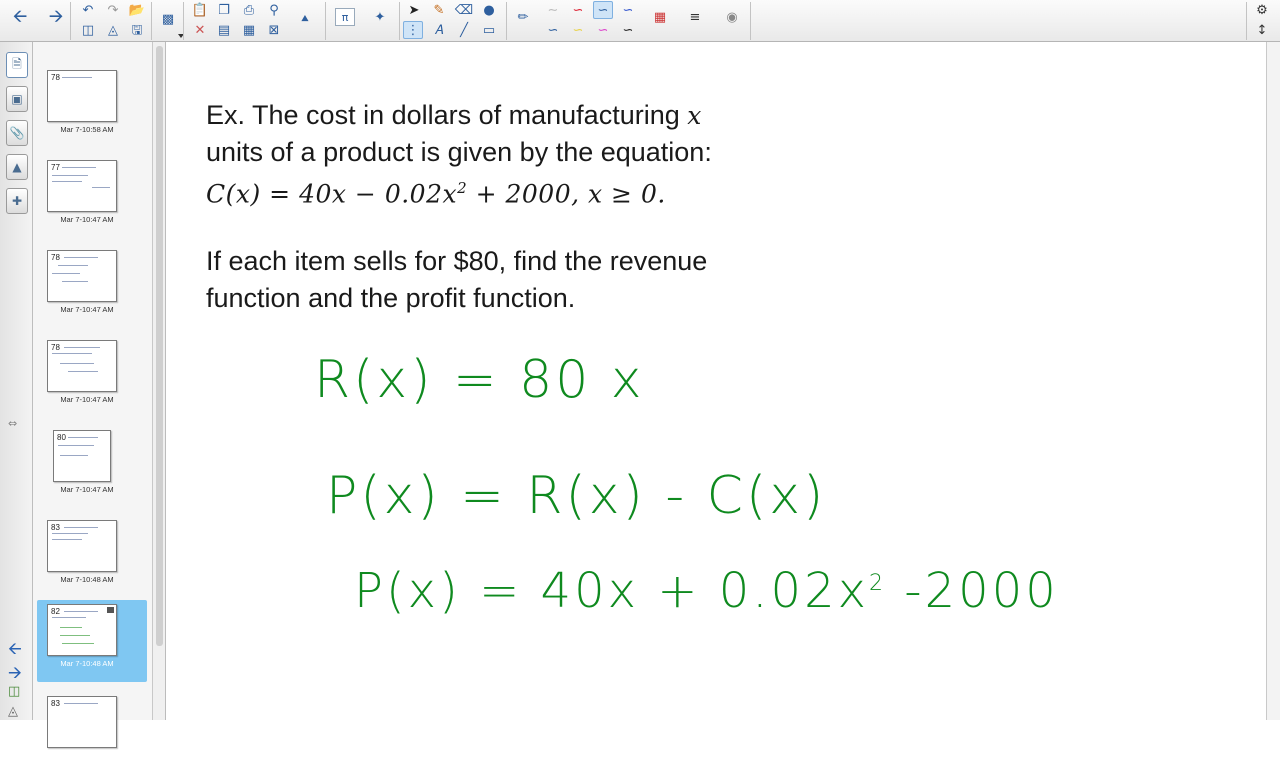 The width and height of the screenshot is (1280, 774). What do you see at coordinates (380, 17) in the screenshot?
I see `extension-icon: ✦` at bounding box center [380, 17].